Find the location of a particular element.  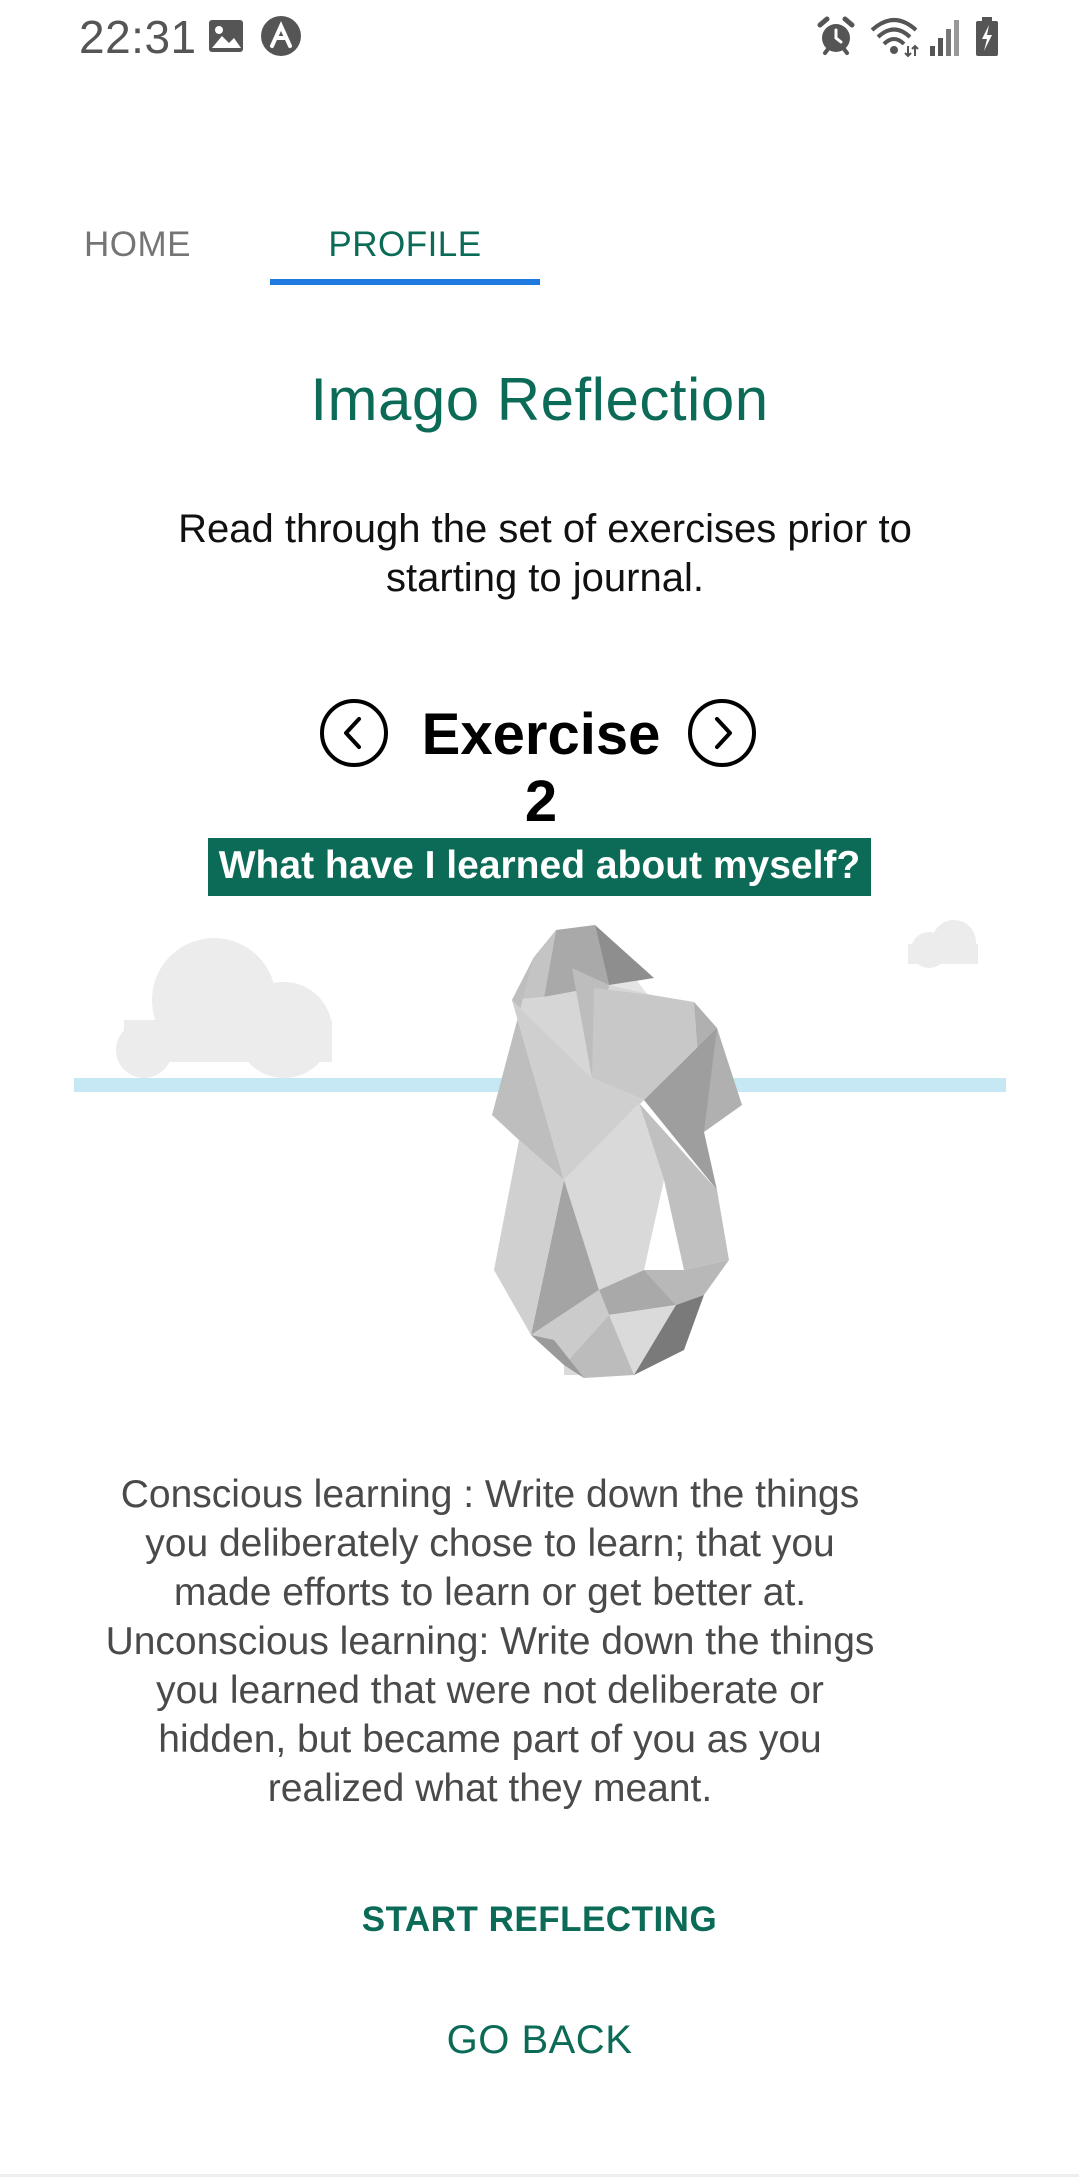

iceberg is located at coordinates (617, 1151).